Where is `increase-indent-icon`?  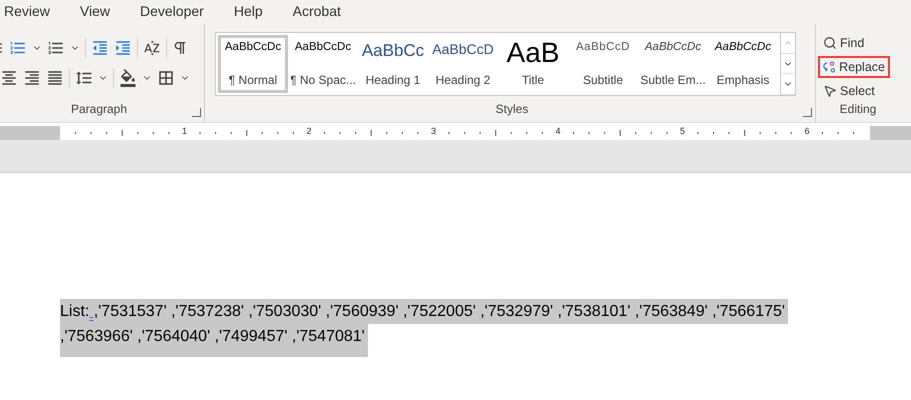
increase-indent-icon is located at coordinates (123, 48).